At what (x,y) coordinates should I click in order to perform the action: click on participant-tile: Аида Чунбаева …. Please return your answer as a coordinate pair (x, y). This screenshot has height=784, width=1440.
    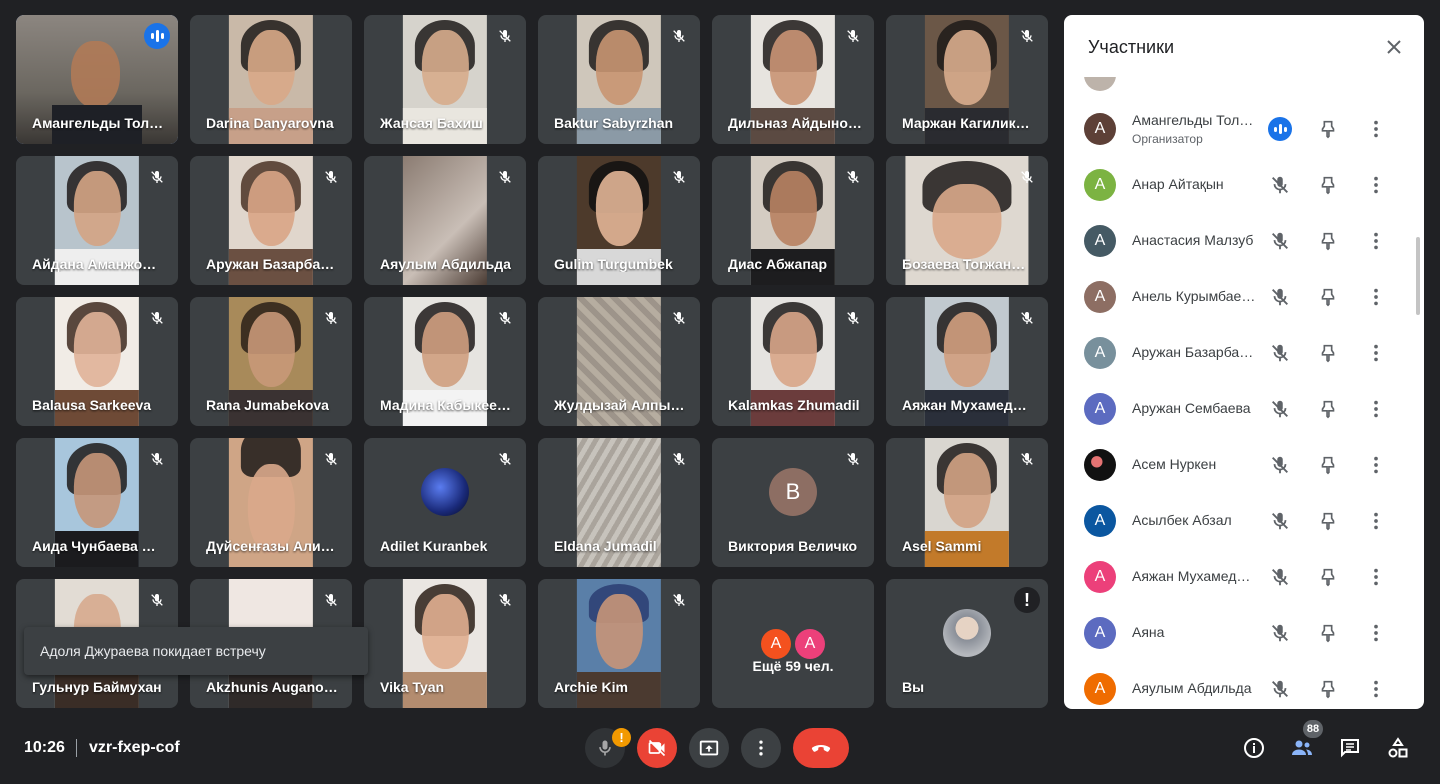
    Looking at the image, I should click on (97, 502).